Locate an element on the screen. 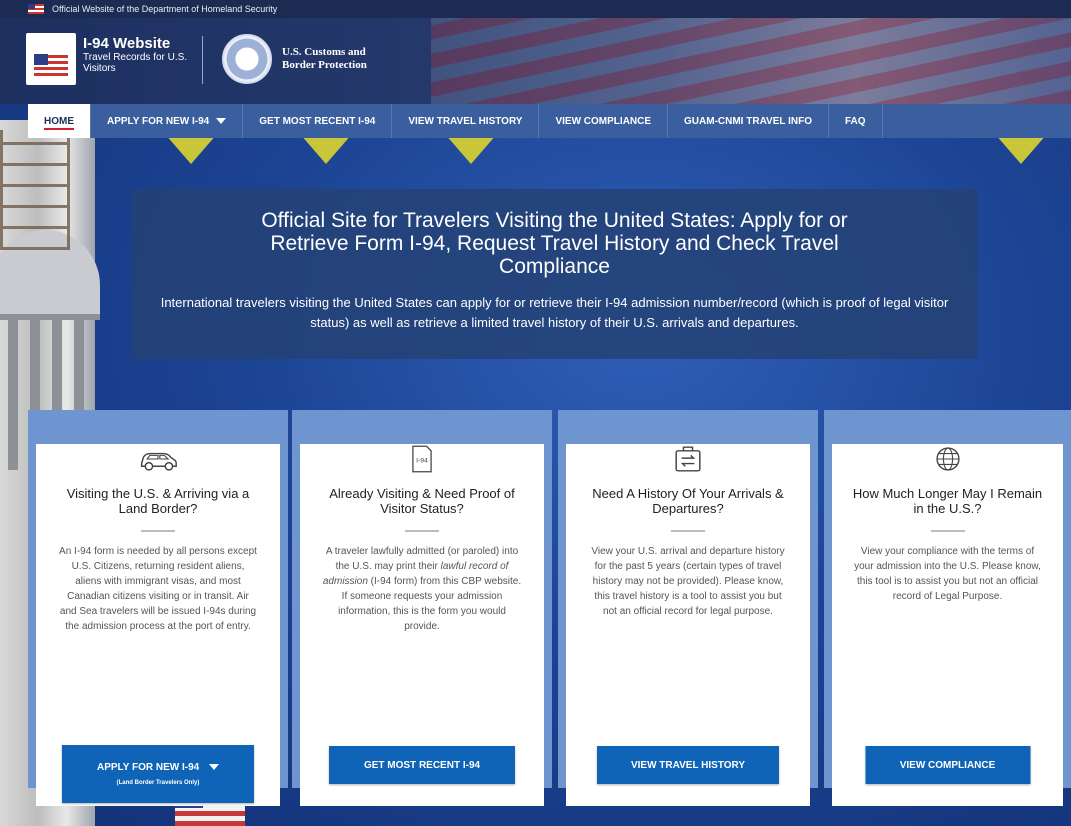 Image resolution: width=1071 pixels, height=826 pixels. site-subtitle-text: Travel Records for U.S. Visitors is located at coordinates (135, 63).